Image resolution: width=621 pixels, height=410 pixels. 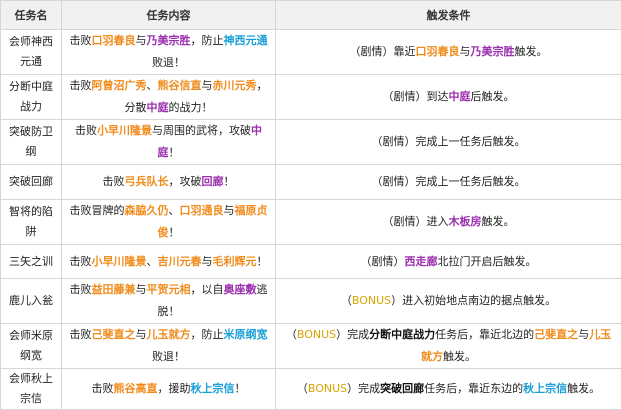 I want to click on mission-content: 击败弓兵队长，攻破回廊！, so click(x=169, y=182).